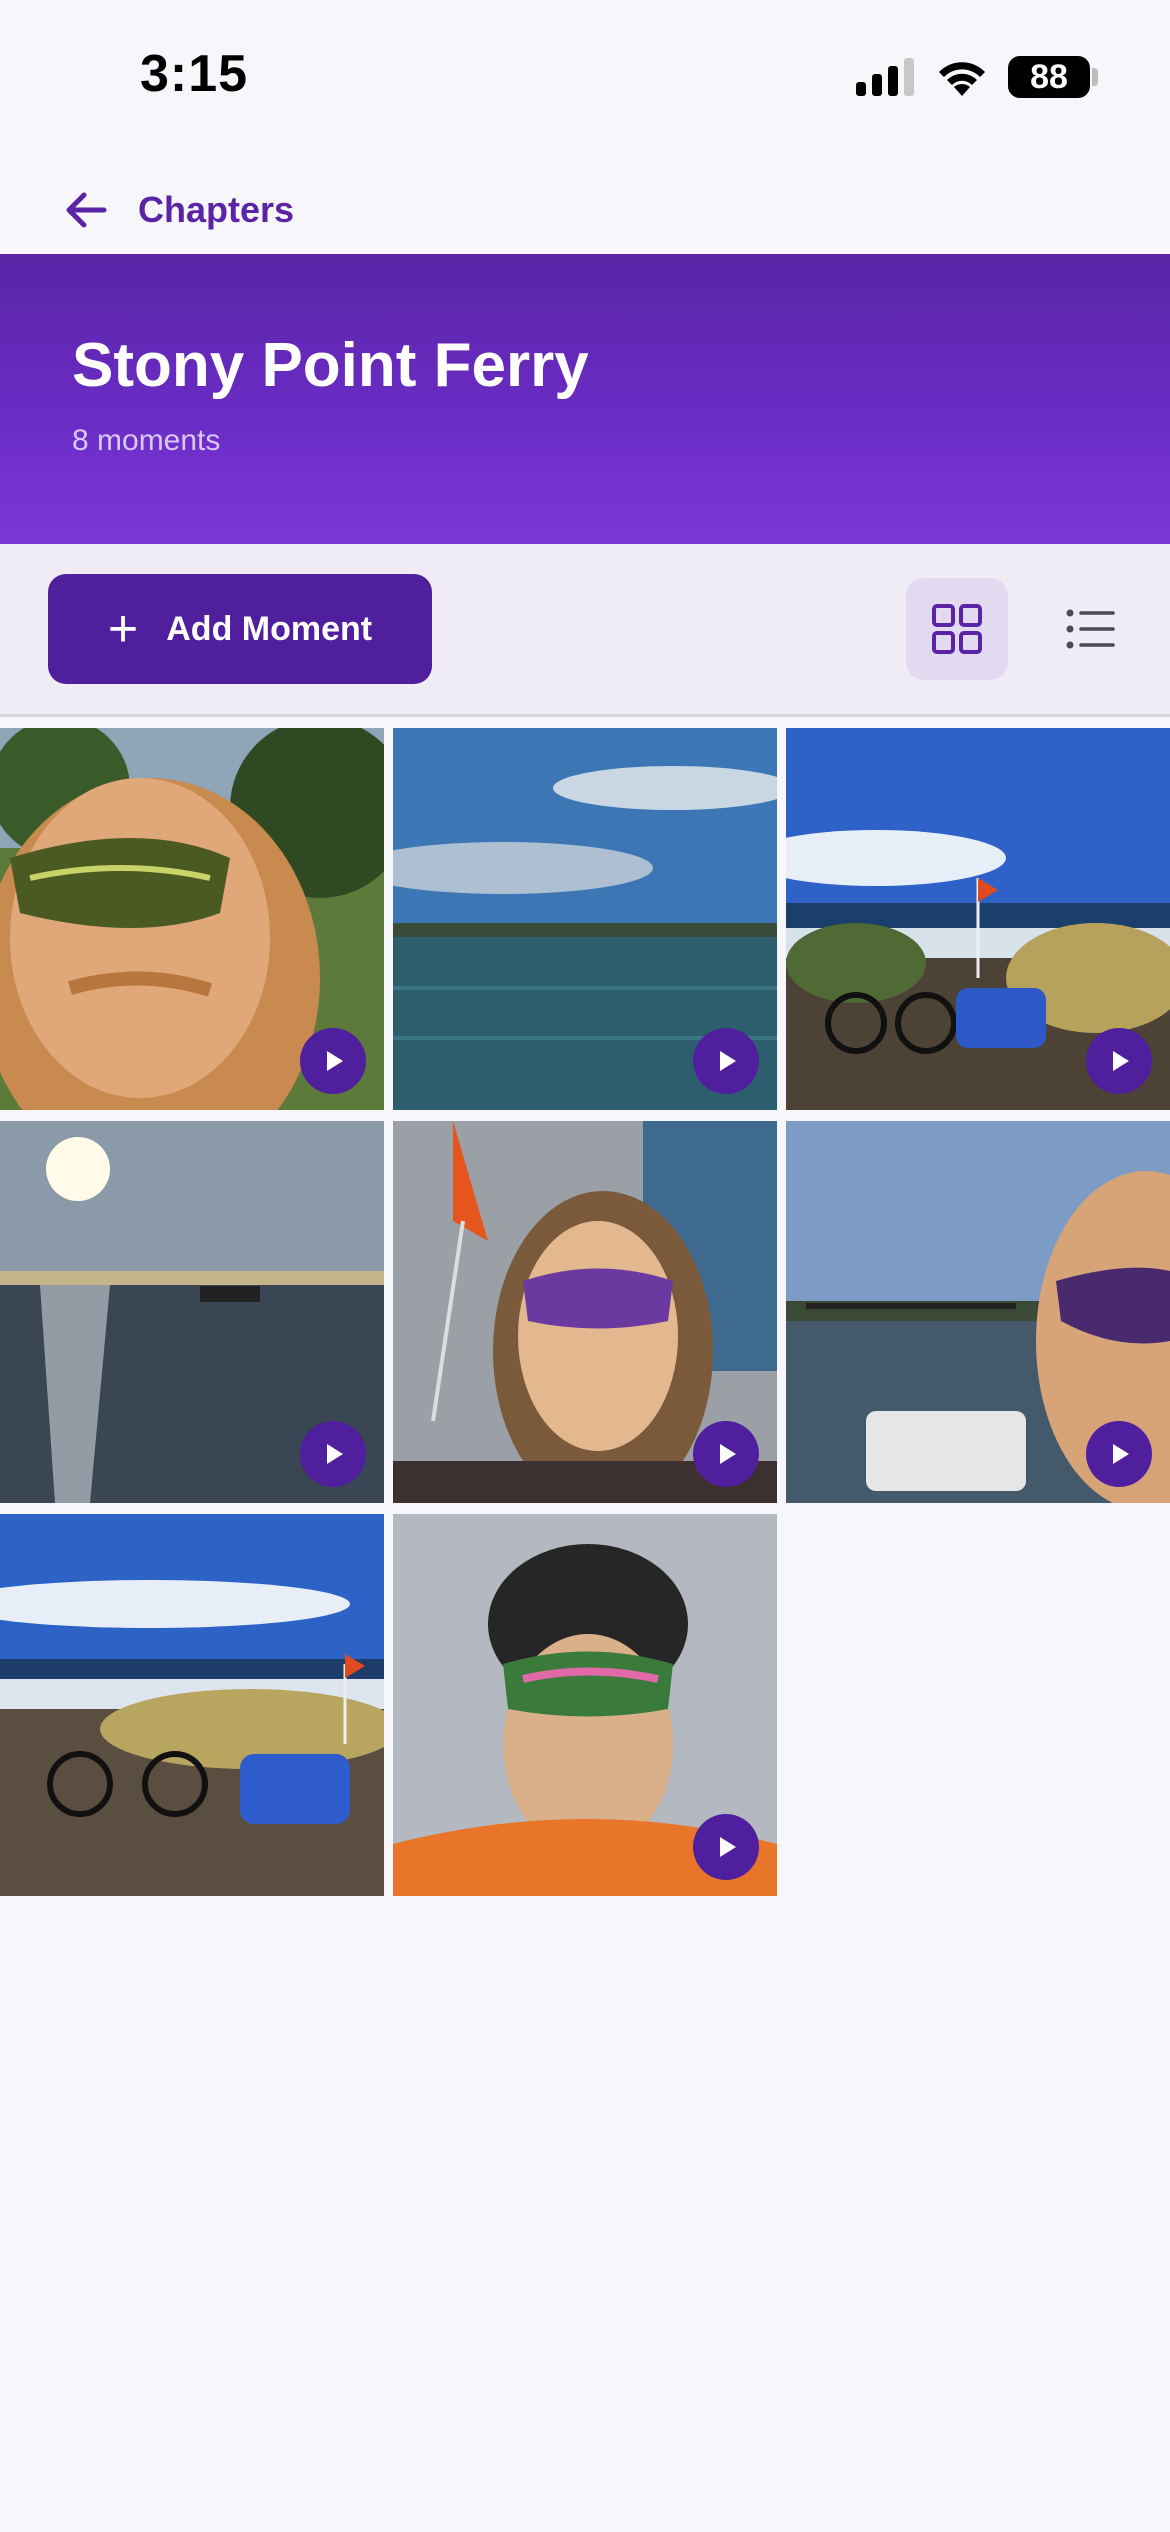 Image resolution: width=1170 pixels, height=2532 pixels. I want to click on back-arrow-icon, so click(86, 210).